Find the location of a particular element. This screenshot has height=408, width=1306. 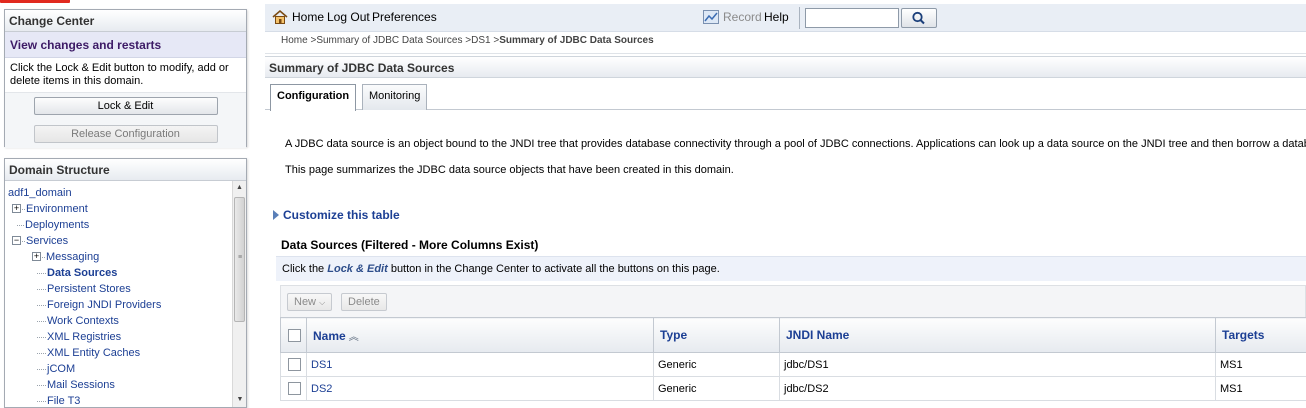

home-link: Home is located at coordinates (308, 17).